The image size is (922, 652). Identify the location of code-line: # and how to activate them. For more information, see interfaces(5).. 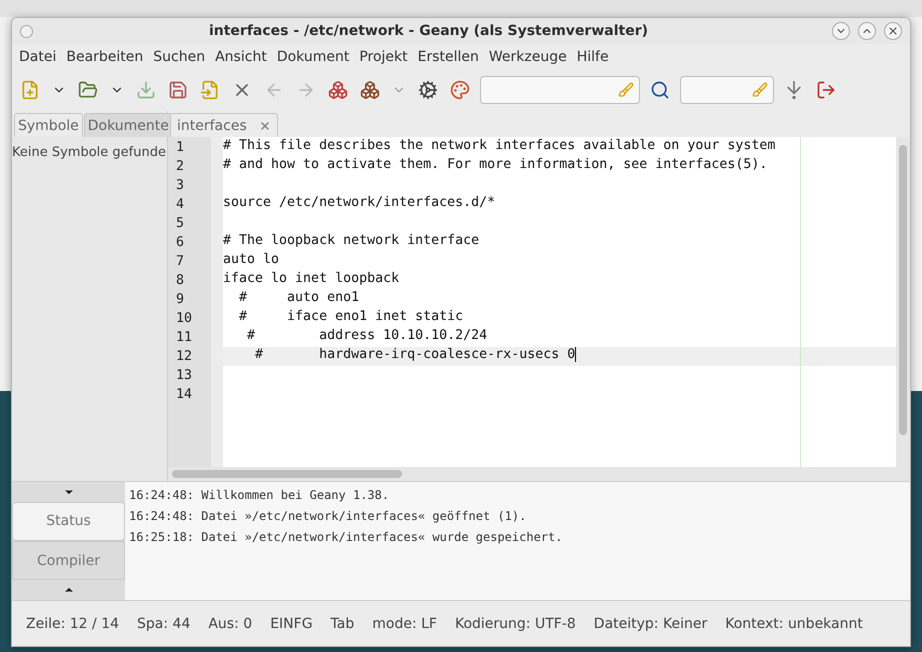
(495, 165).